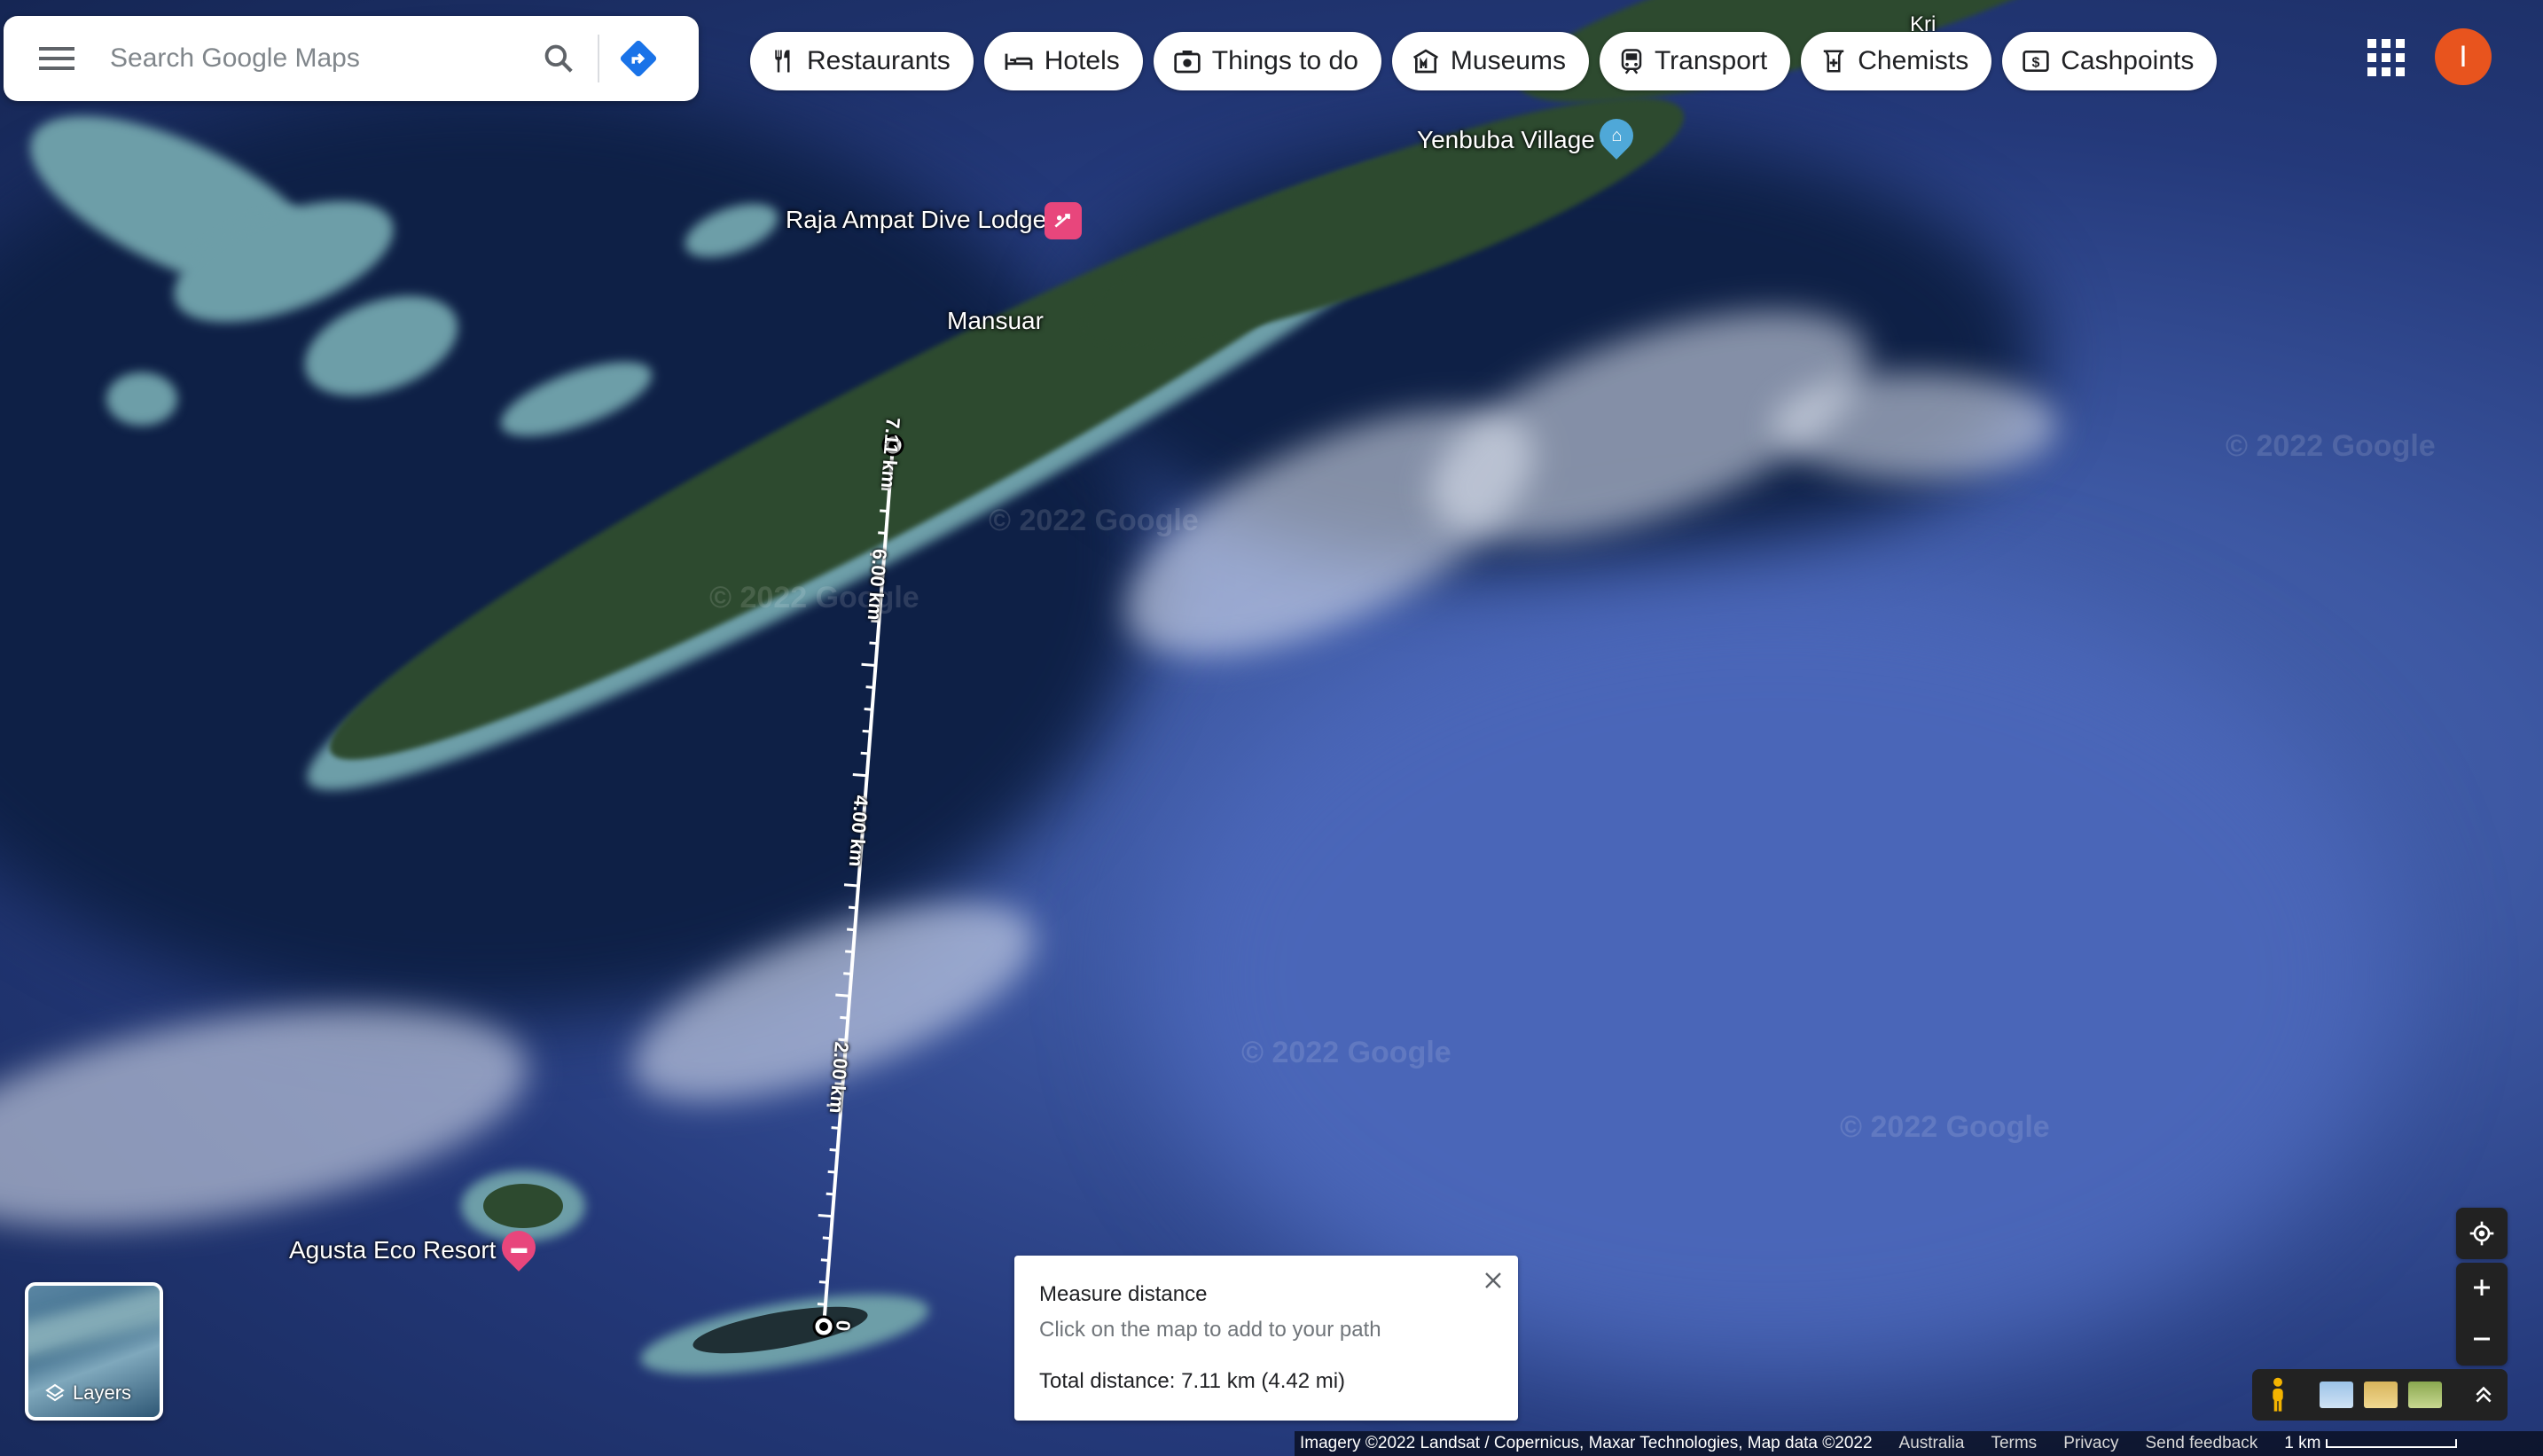 This screenshot has height=1456, width=2543. Describe the element at coordinates (2336, 1395) in the screenshot. I see `globe-view-thumbnail` at that location.